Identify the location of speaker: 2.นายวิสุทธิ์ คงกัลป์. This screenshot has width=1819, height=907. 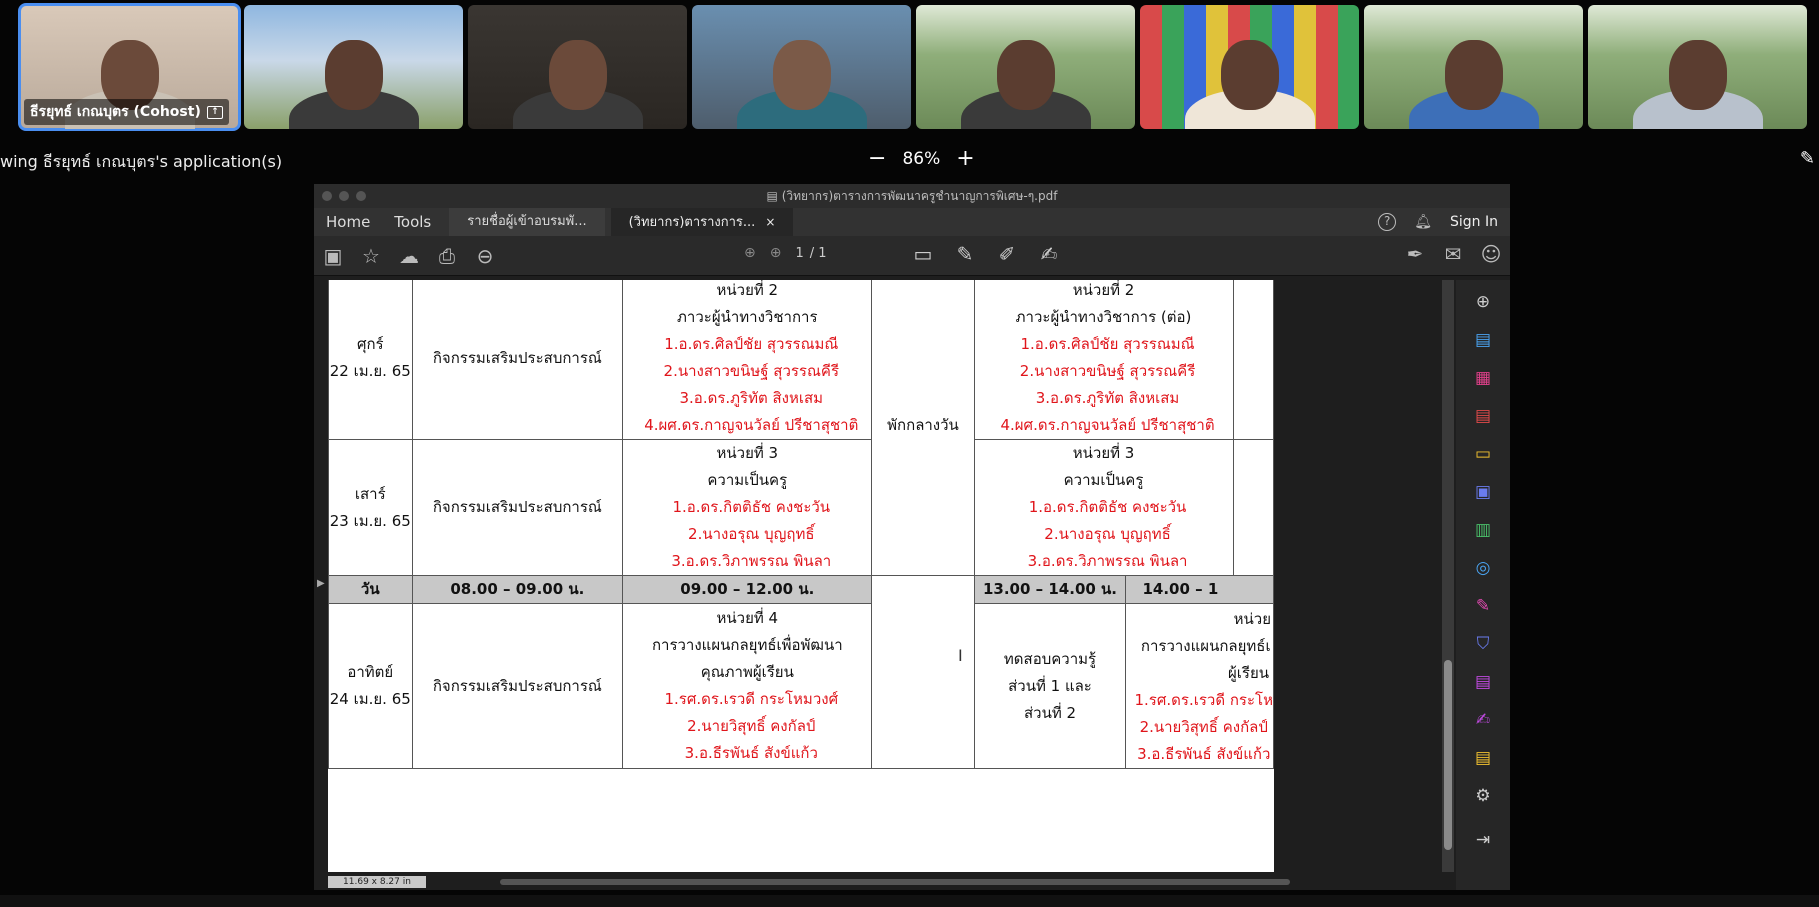
(751, 726).